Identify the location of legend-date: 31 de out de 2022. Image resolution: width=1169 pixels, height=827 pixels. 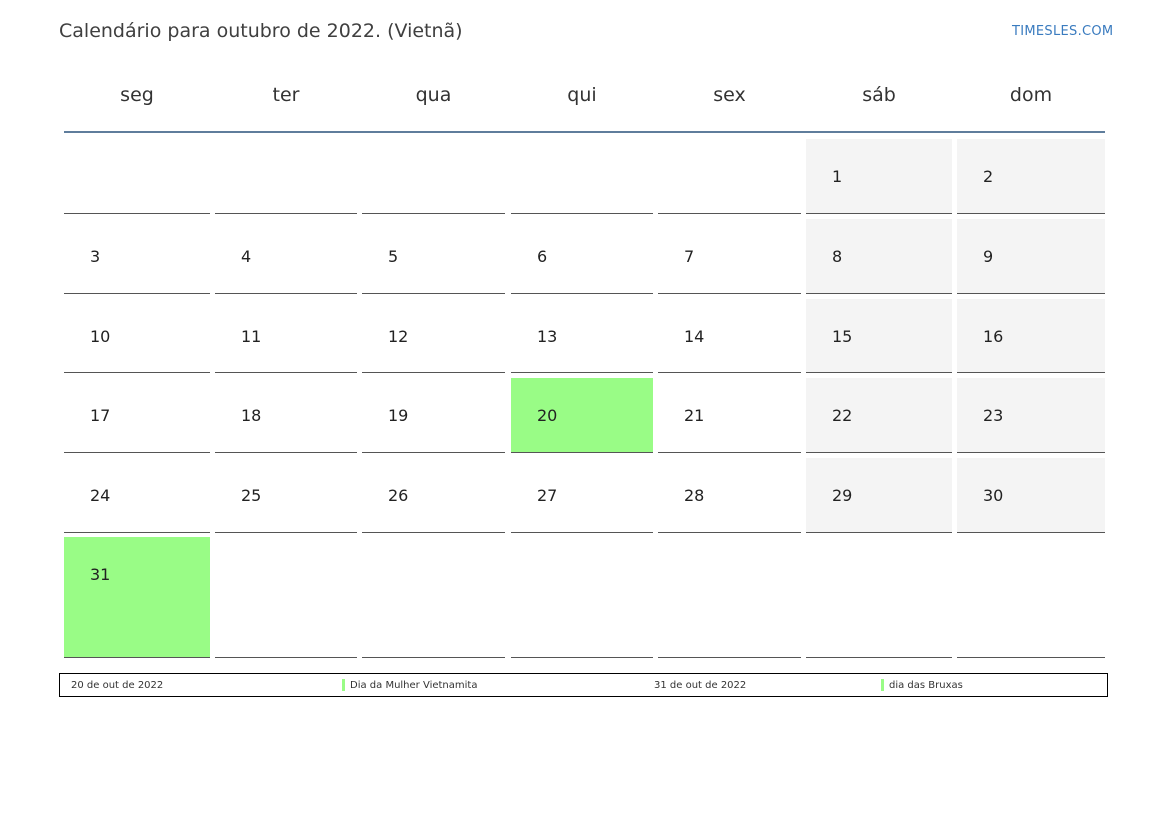
(700, 685).